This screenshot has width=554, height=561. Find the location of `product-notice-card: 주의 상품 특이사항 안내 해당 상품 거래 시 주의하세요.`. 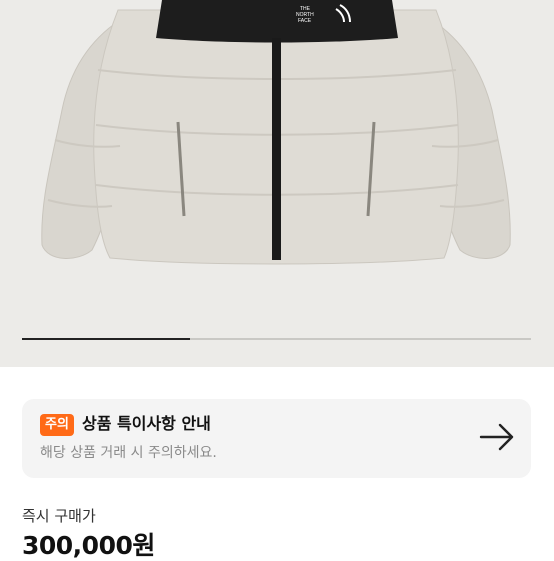

product-notice-card: 주의 상품 특이사항 안내 해당 상품 거래 시 주의하세요. is located at coordinates (276, 438).